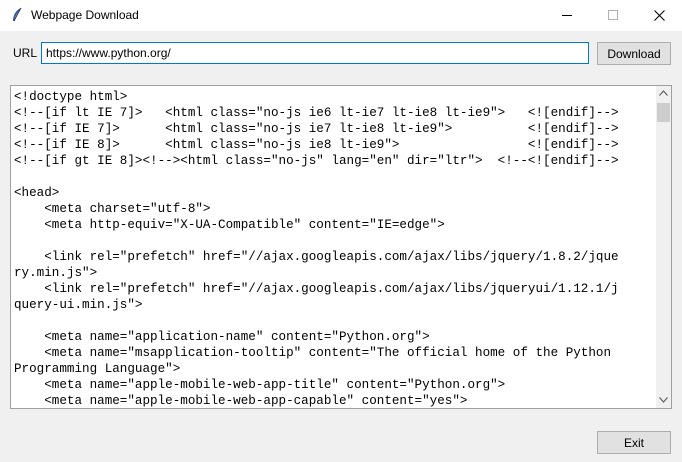 This screenshot has height=462, width=682. Describe the element at coordinates (85, 15) in the screenshot. I see `window-title: Webpage Download` at that location.